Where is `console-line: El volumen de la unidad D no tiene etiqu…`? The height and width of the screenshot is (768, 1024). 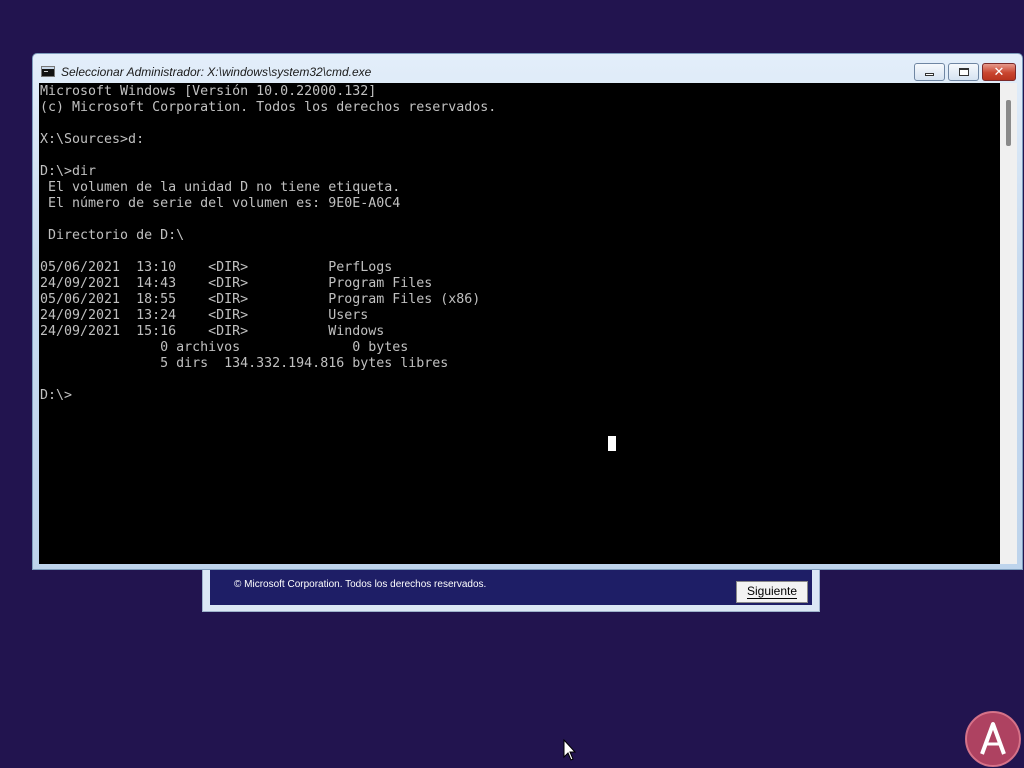
console-line: El volumen de la unidad D no tiene etiqu… is located at coordinates (220, 187).